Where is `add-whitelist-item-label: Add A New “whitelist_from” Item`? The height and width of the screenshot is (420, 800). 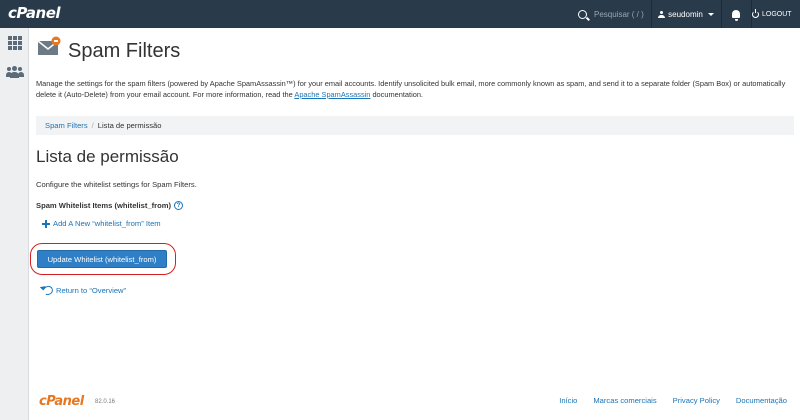 add-whitelist-item-label: Add A New “whitelist_from” Item is located at coordinates (107, 223).